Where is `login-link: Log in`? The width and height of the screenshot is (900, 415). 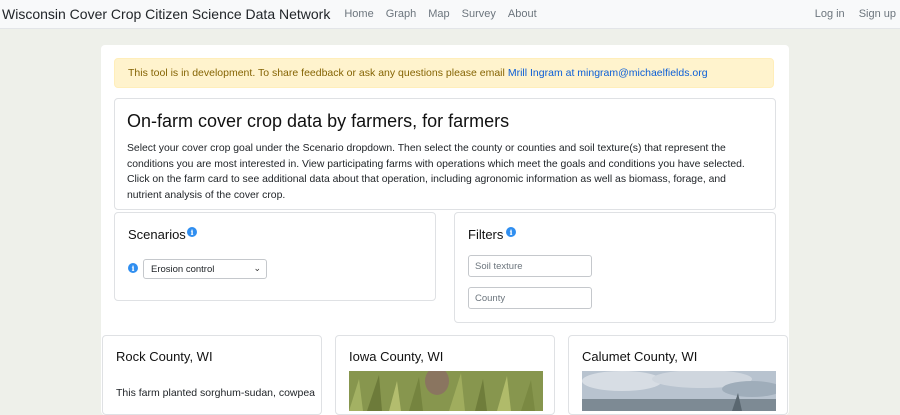
login-link: Log in is located at coordinates (830, 14).